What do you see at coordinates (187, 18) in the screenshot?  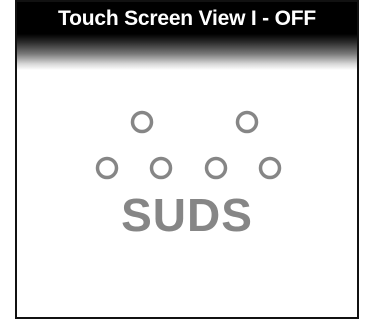 I see `screen-title: Touch Screen View I - OFF` at bounding box center [187, 18].